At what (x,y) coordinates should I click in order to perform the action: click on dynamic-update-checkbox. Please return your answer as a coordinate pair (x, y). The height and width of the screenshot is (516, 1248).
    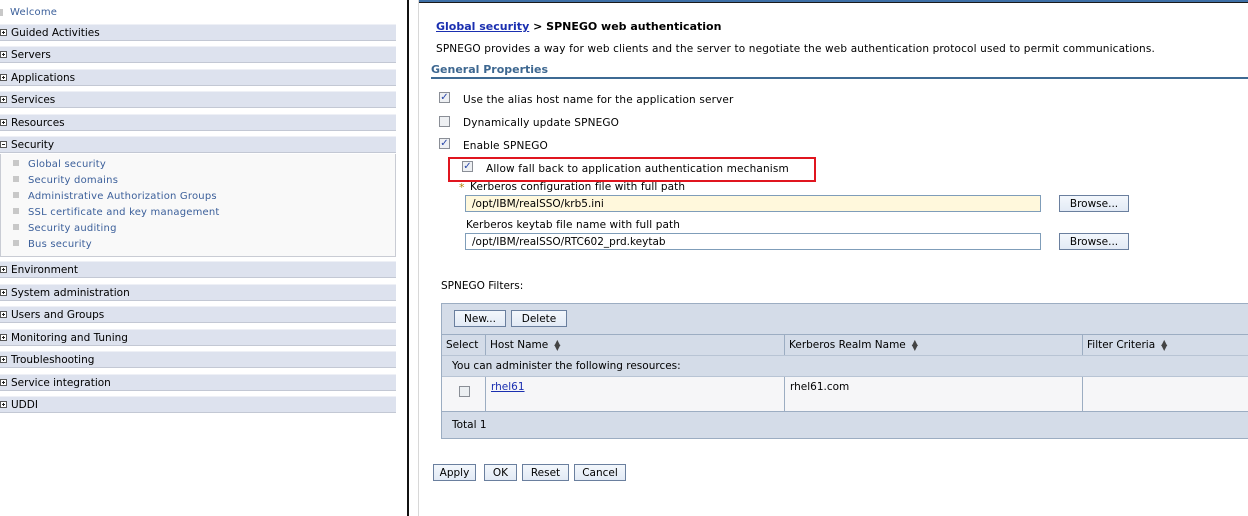
    Looking at the image, I should click on (444, 121).